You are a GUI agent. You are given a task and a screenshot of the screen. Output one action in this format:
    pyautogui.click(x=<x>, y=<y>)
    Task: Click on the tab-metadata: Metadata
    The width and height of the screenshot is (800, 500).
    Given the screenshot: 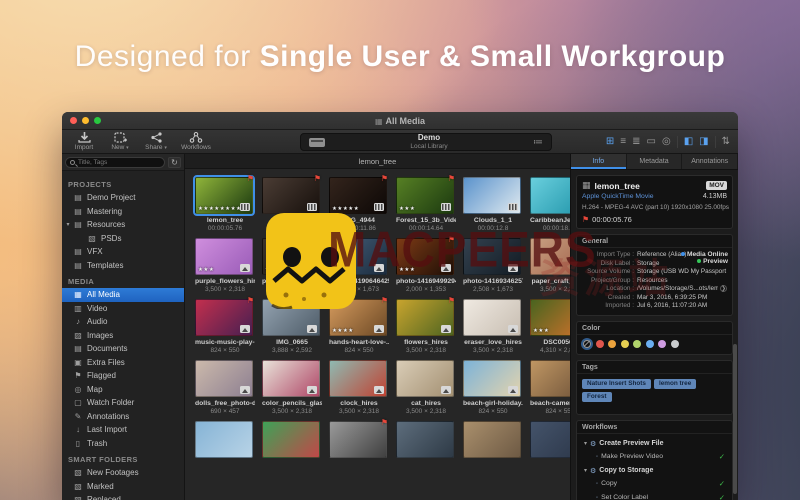 What is the action you would take?
    pyautogui.click(x=655, y=161)
    